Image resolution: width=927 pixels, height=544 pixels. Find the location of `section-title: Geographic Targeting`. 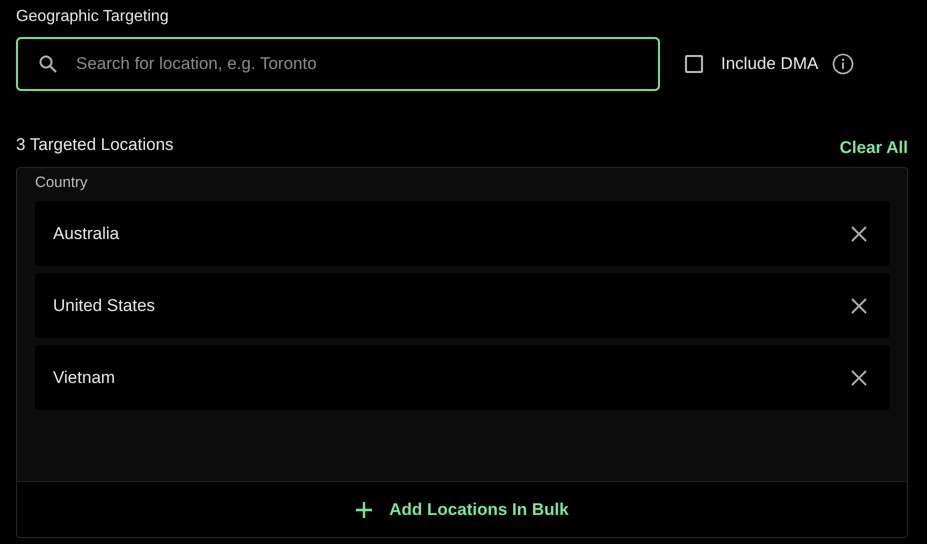

section-title: Geographic Targeting is located at coordinates (92, 17).